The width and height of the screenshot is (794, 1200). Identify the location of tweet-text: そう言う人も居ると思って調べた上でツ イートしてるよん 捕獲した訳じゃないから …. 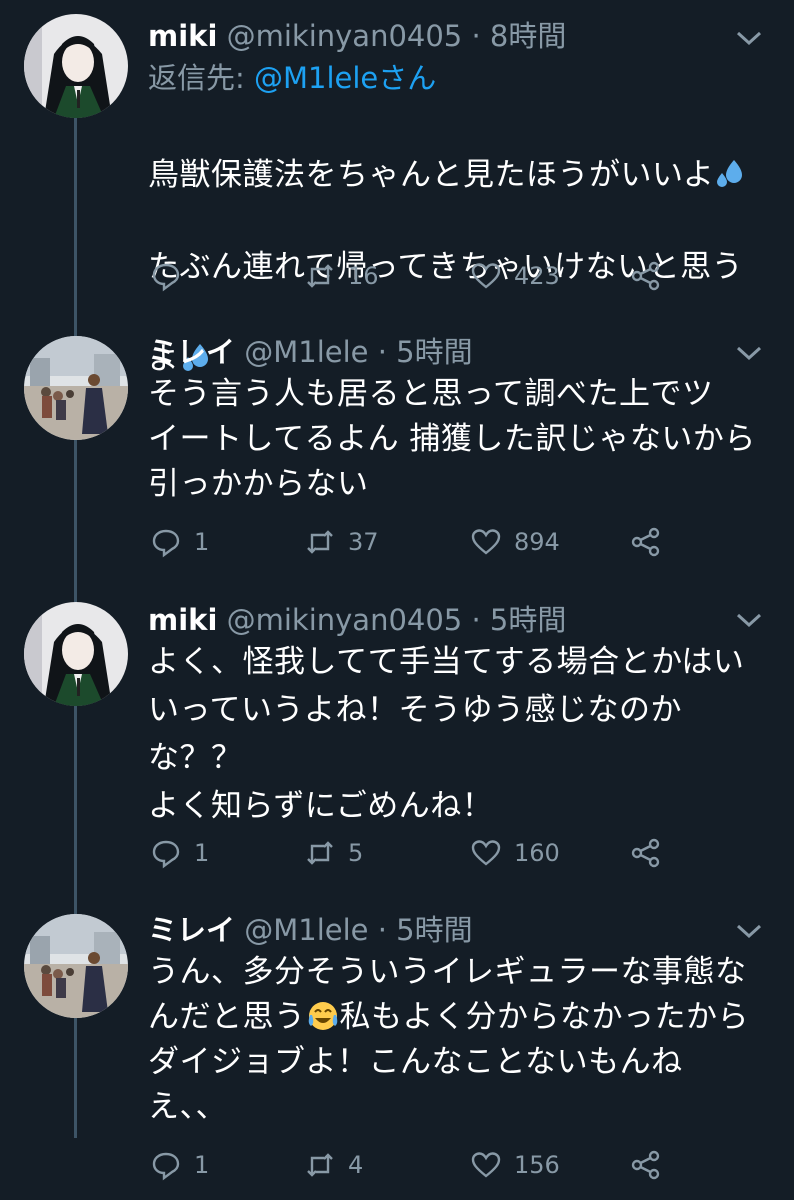
(452, 439).